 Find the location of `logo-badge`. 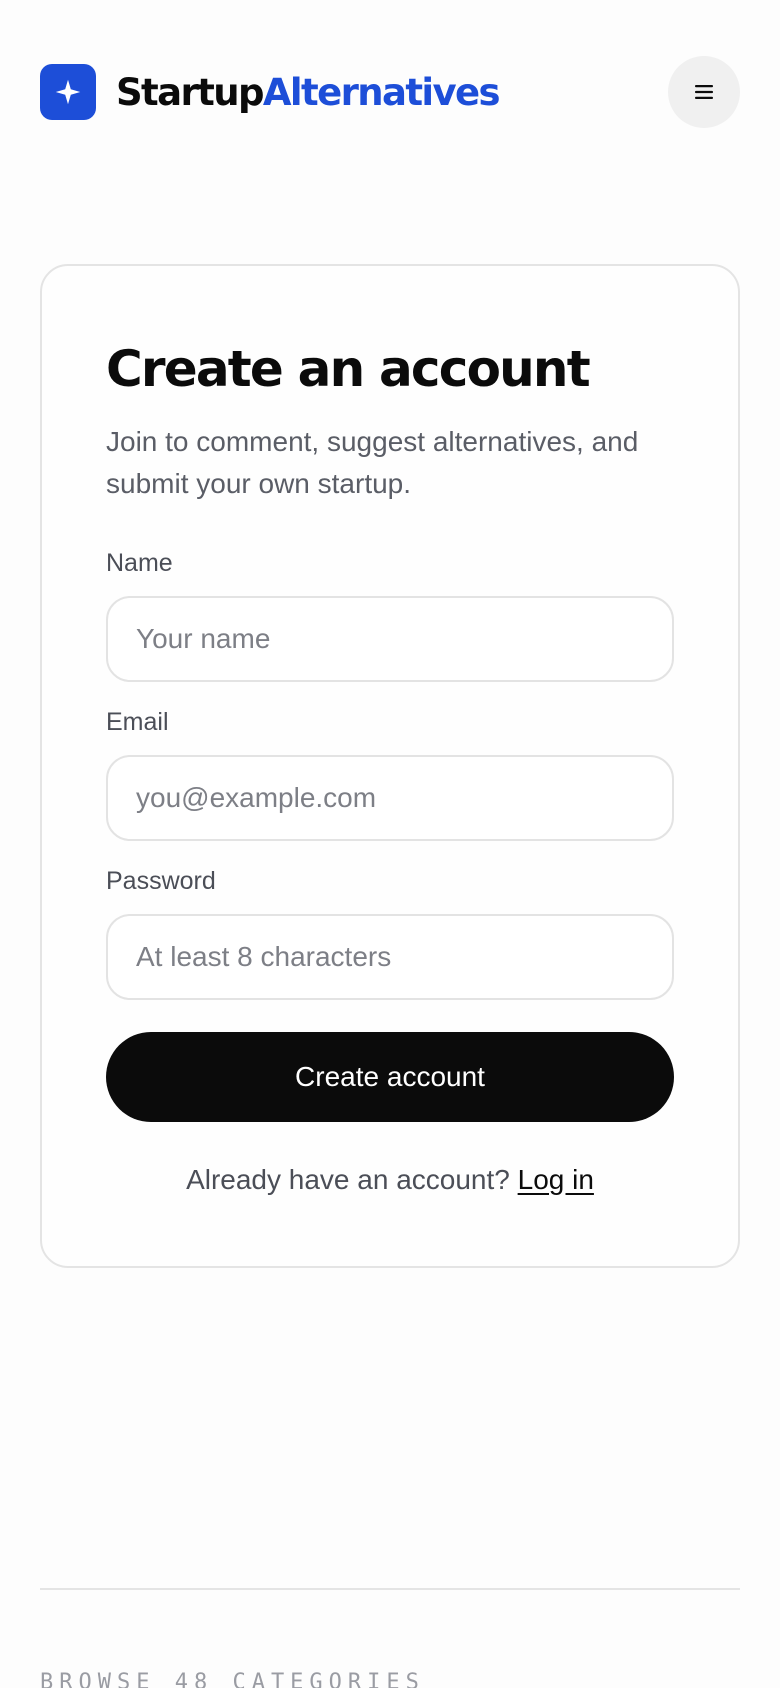

logo-badge is located at coordinates (68, 92).